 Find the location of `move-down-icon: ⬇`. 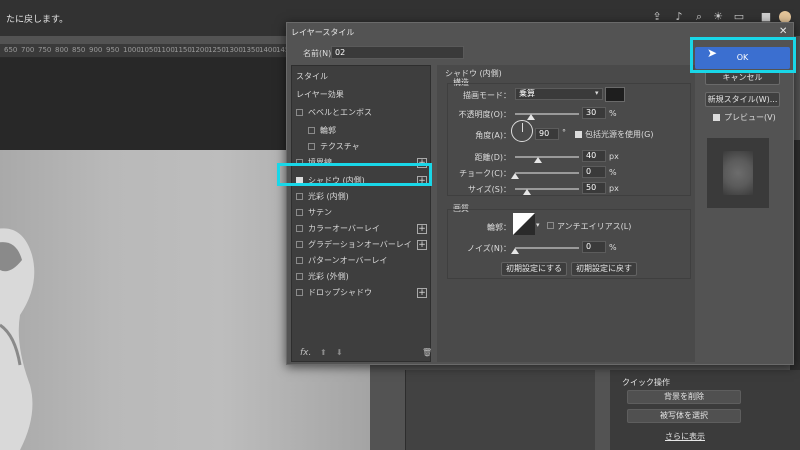

move-down-icon: ⬇ is located at coordinates (339, 352).